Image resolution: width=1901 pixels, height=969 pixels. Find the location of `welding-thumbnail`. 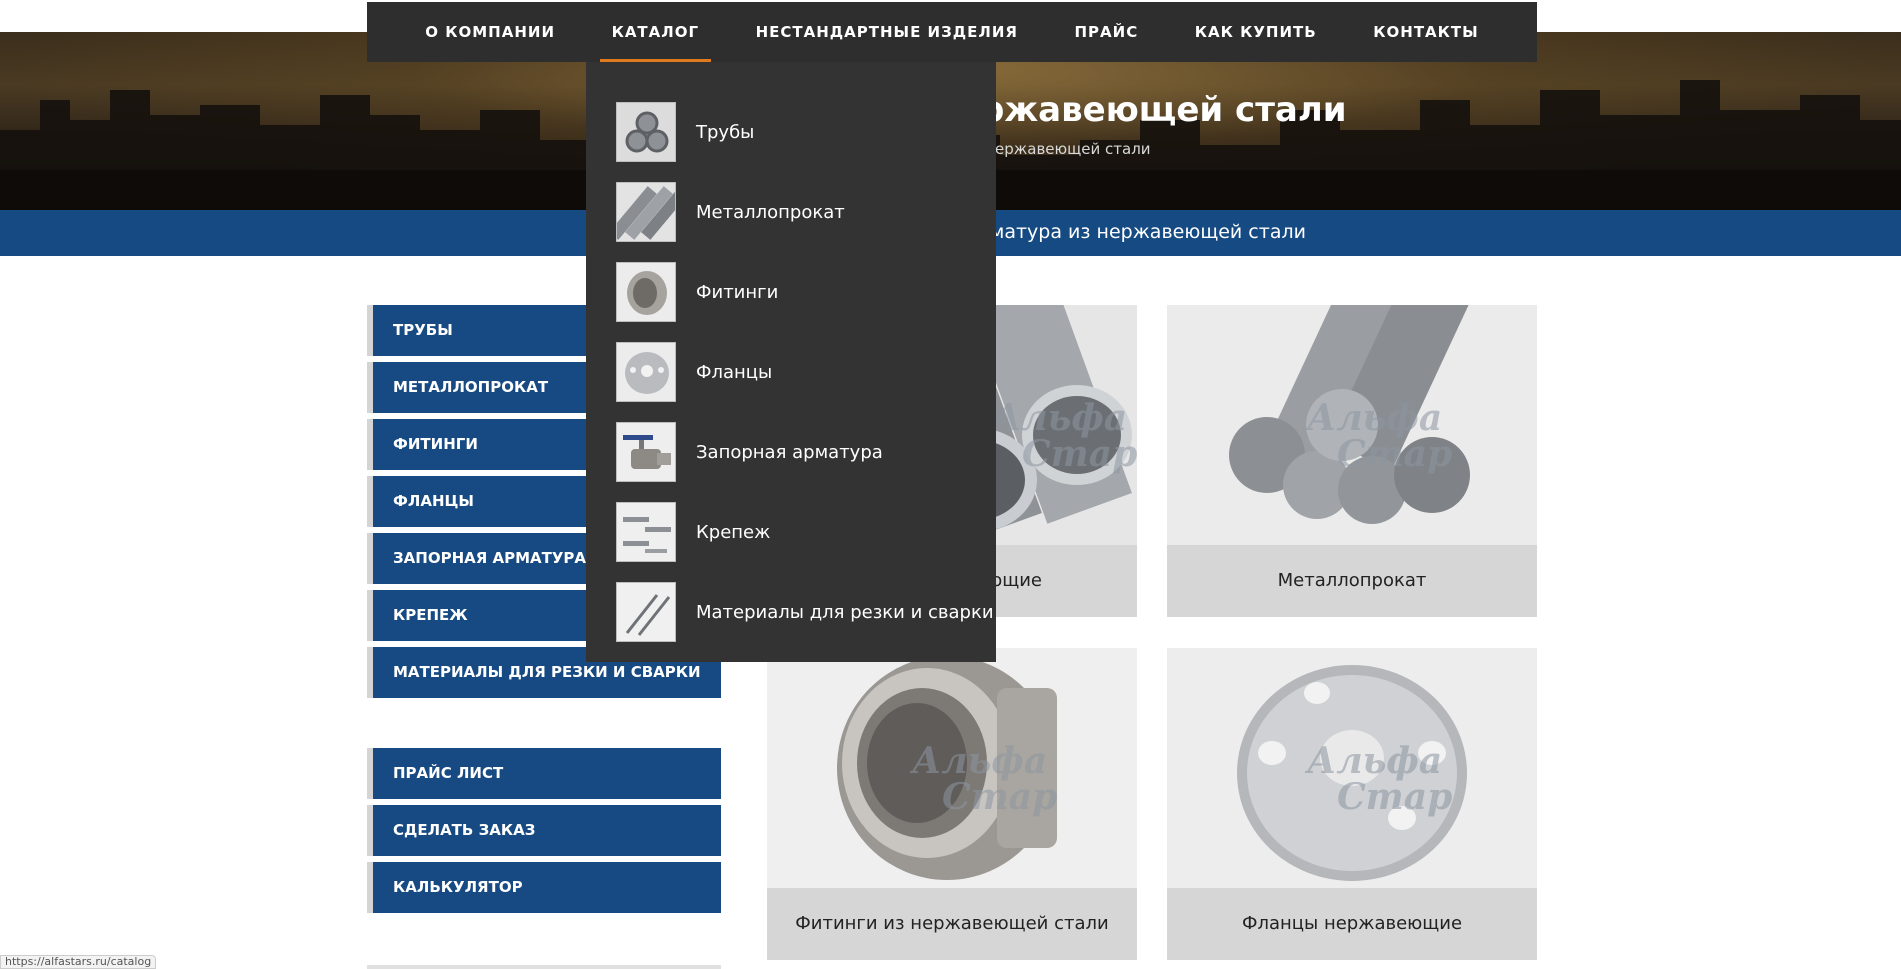

welding-thumbnail is located at coordinates (646, 612).